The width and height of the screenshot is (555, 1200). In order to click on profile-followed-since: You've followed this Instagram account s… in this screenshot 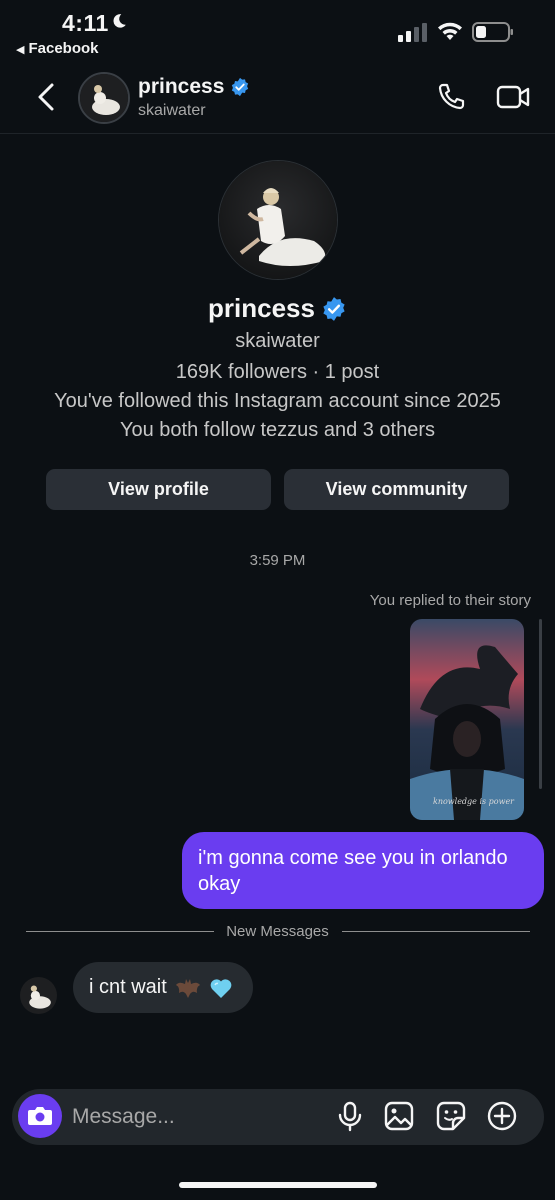, I will do `click(277, 401)`.